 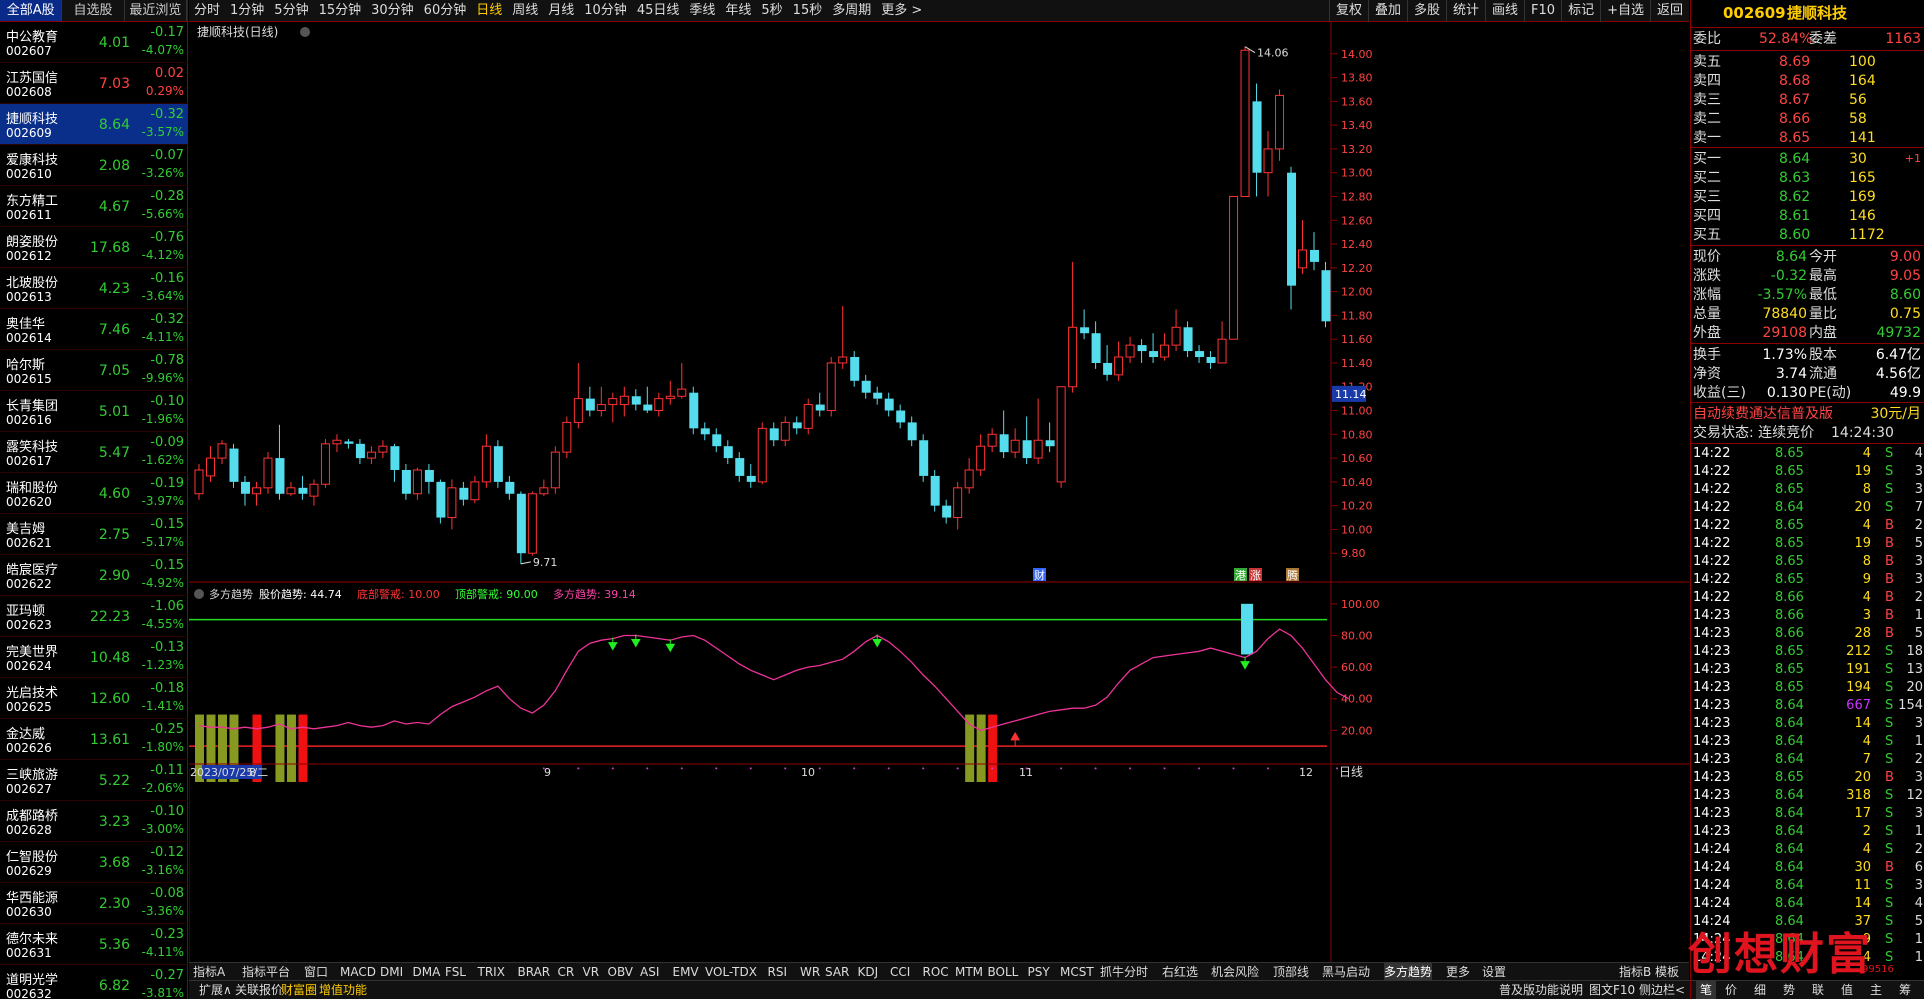 What do you see at coordinates (731, 972) in the screenshot?
I see `indicator-tab: VOL-TDX` at bounding box center [731, 972].